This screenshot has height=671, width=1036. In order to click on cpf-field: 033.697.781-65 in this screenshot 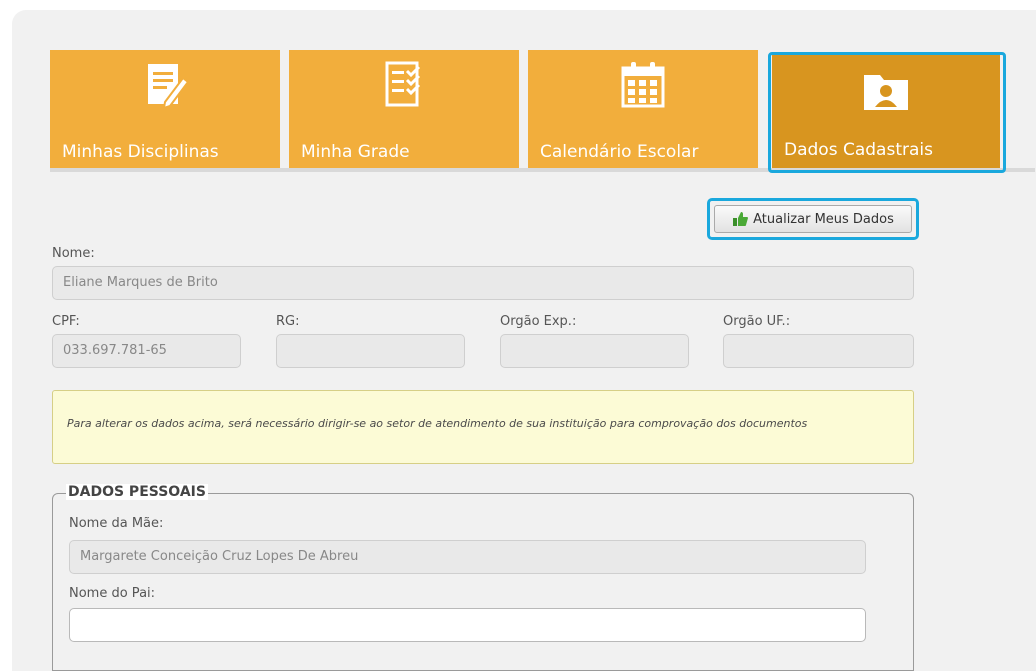, I will do `click(146, 351)`.